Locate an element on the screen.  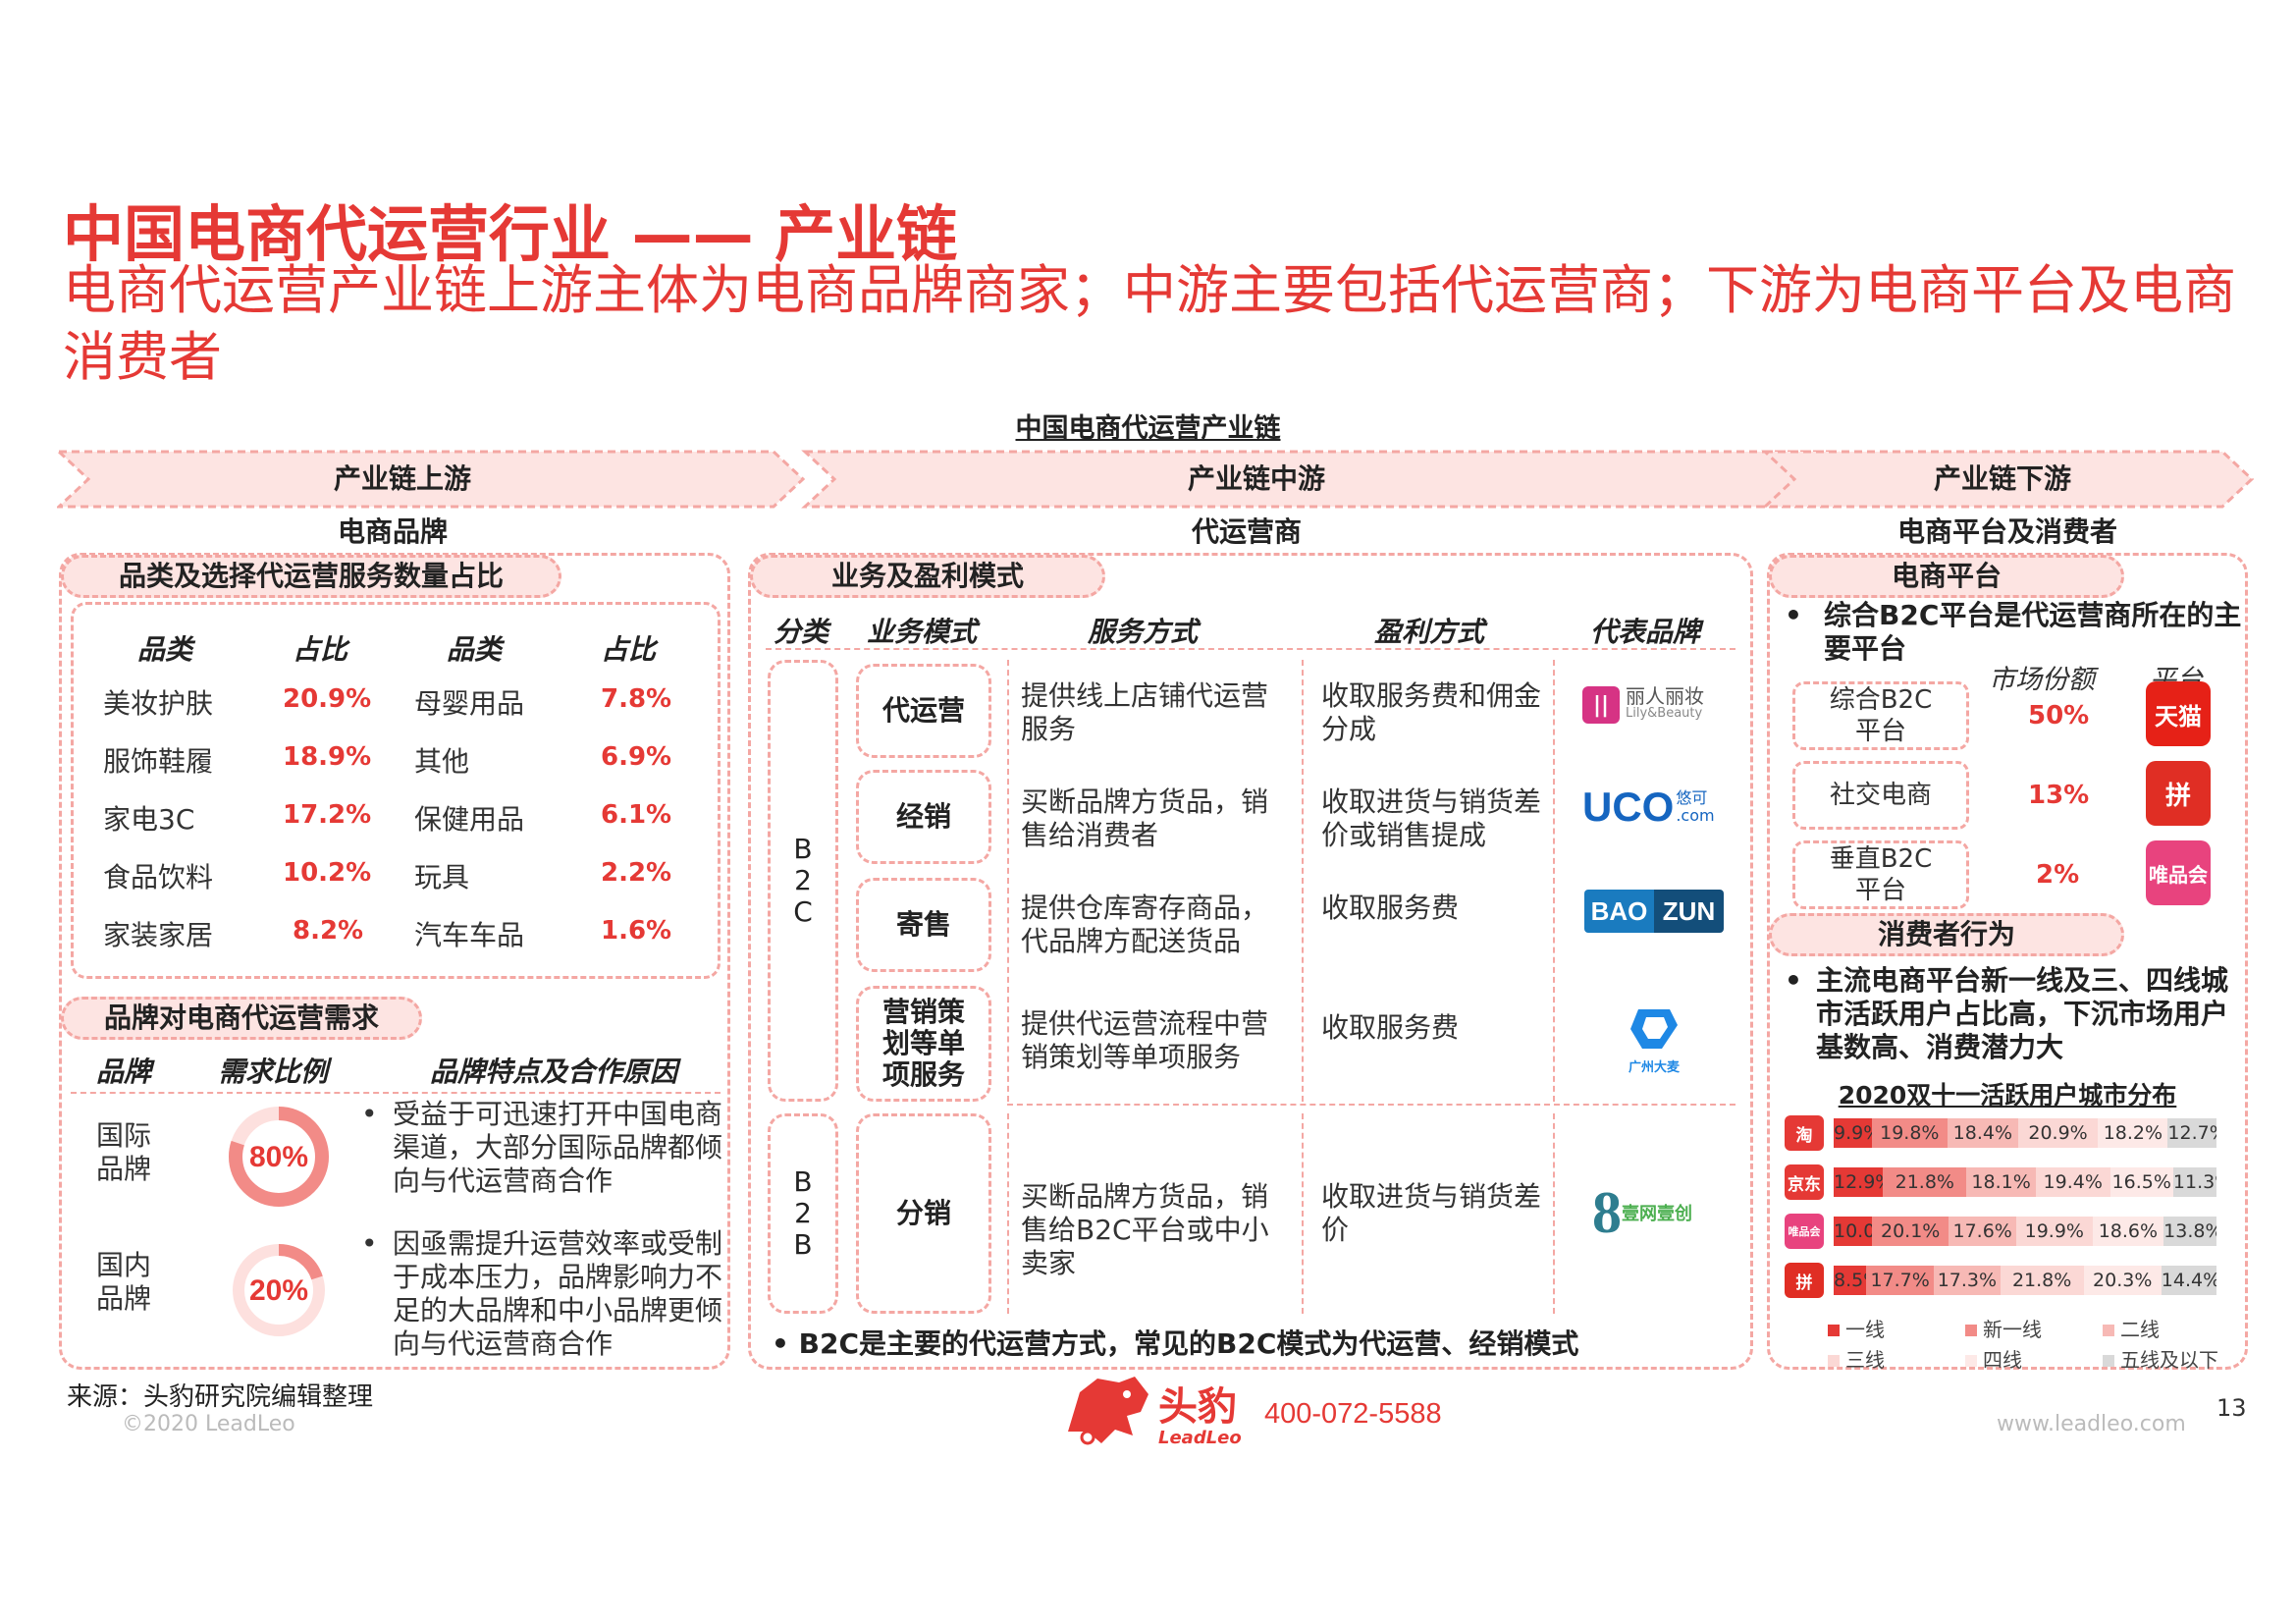
chart-stacked-bar: 9.9%19.8%18.4%20.9%18.2%12.7% is located at coordinates (2025, 1133).